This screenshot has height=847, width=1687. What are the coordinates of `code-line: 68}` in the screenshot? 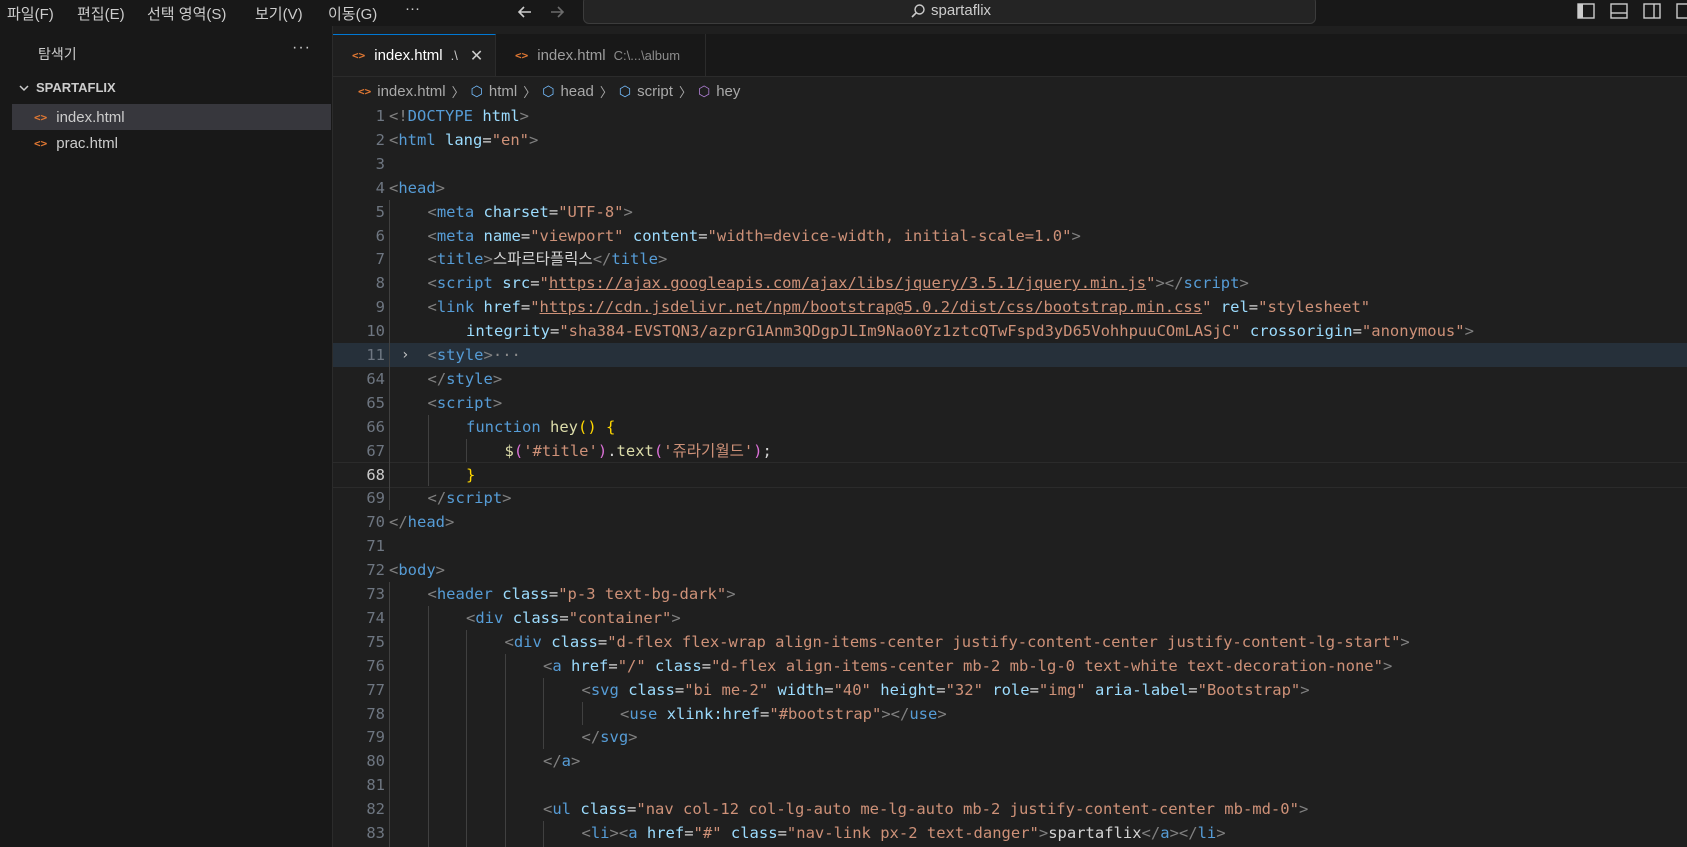 It's located at (1010, 474).